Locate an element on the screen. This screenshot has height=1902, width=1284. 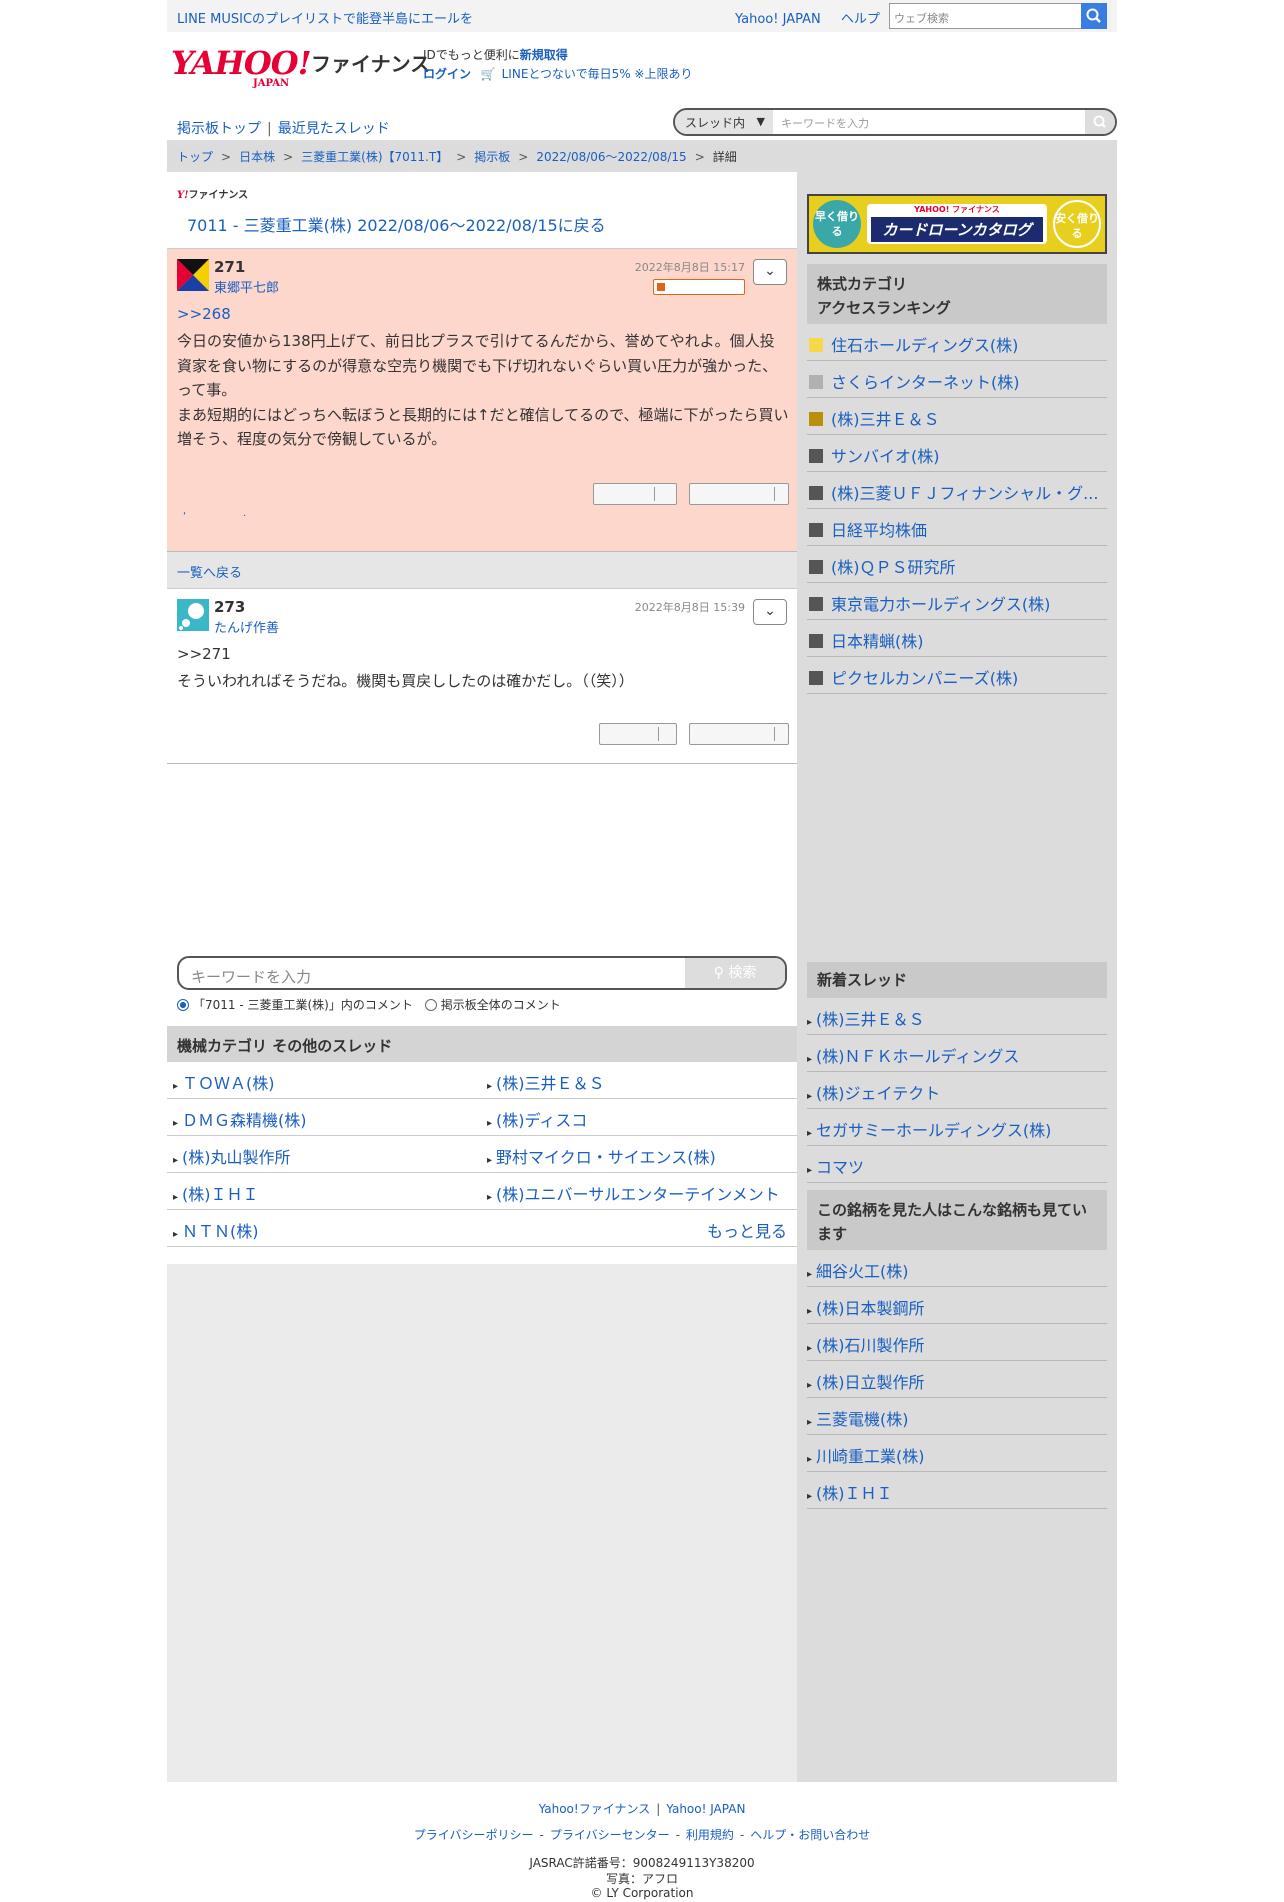
post-author: たんげ作善 is located at coordinates (246, 626).